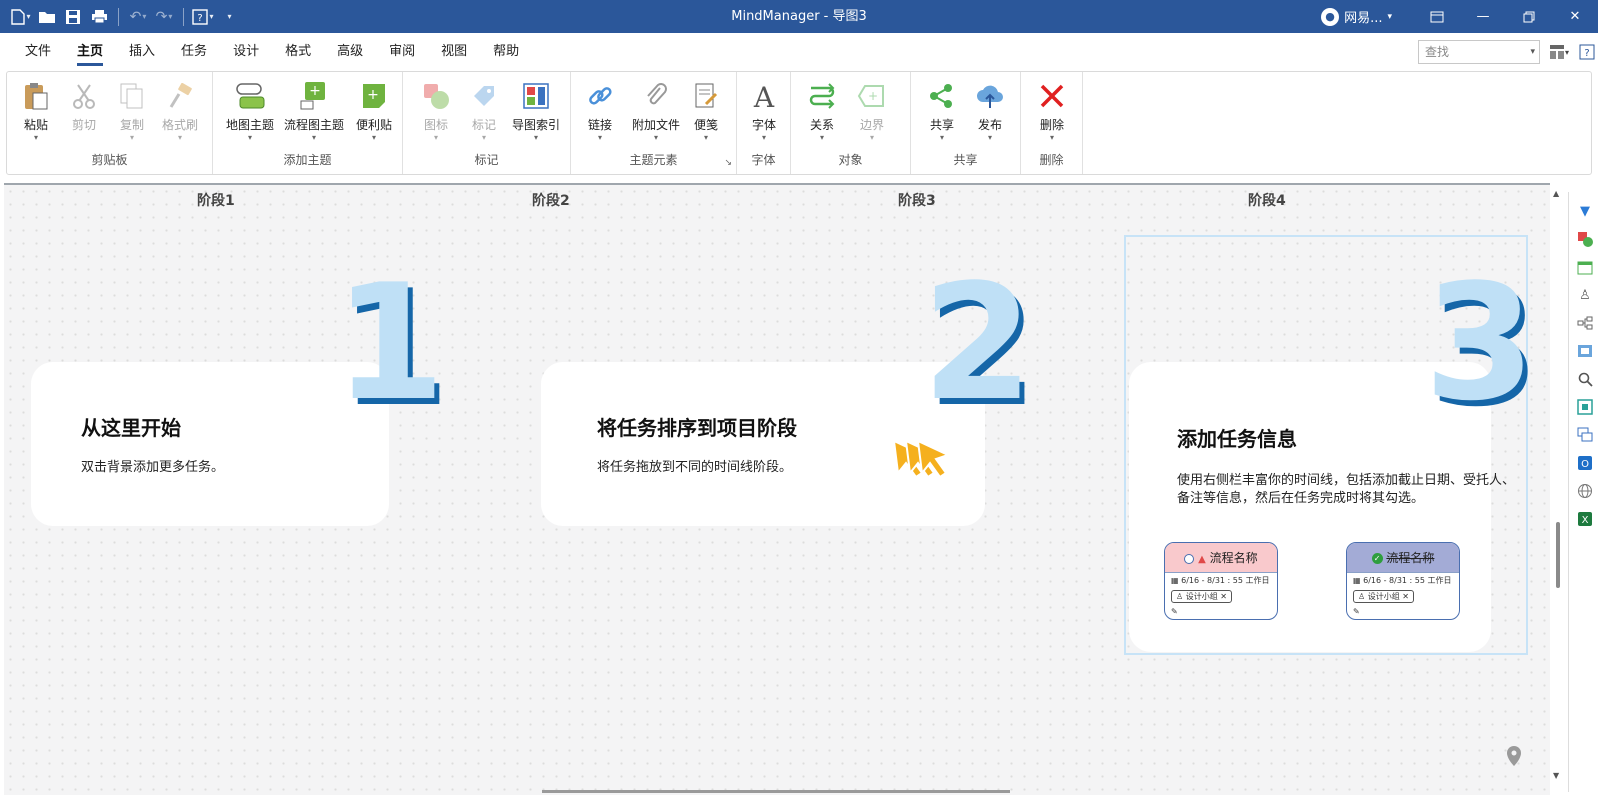 The width and height of the screenshot is (1598, 799). What do you see at coordinates (1532, 52) in the screenshot?
I see `chevron-down-icon: ▾` at bounding box center [1532, 52].